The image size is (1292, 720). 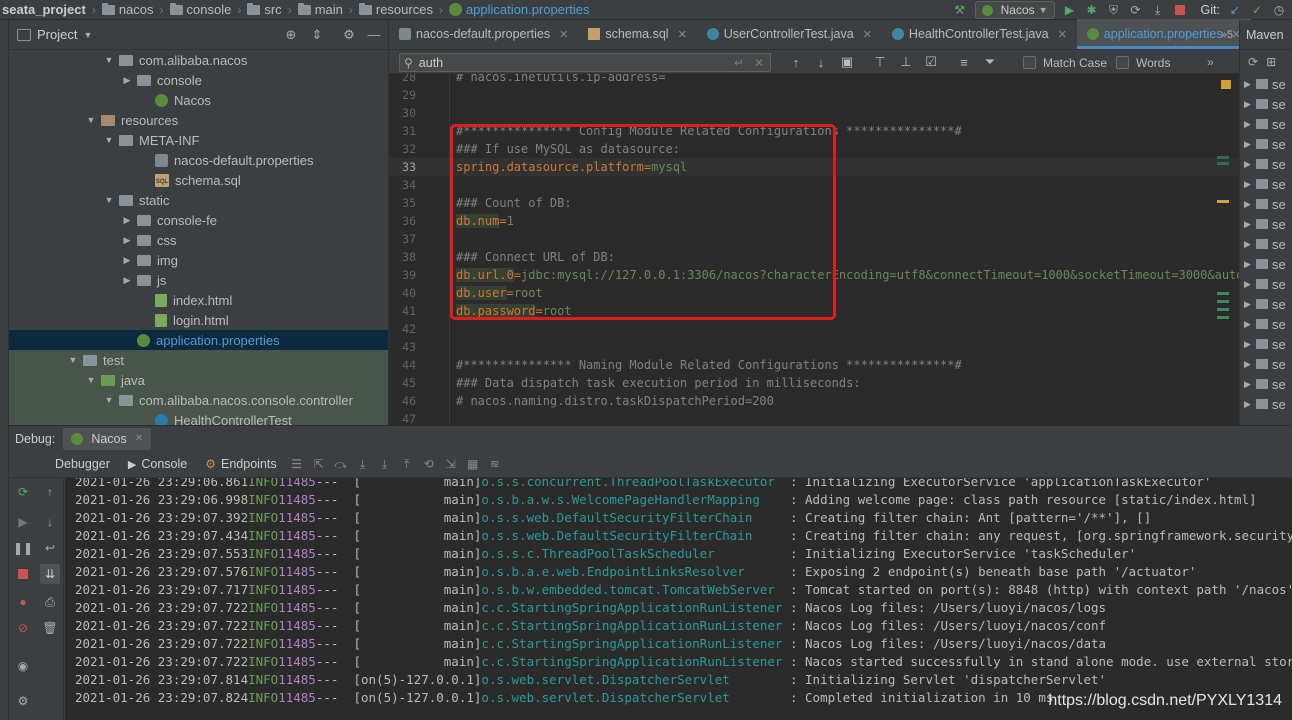 I want to click on scroll-down-icon: ↓, so click(x=50, y=522).